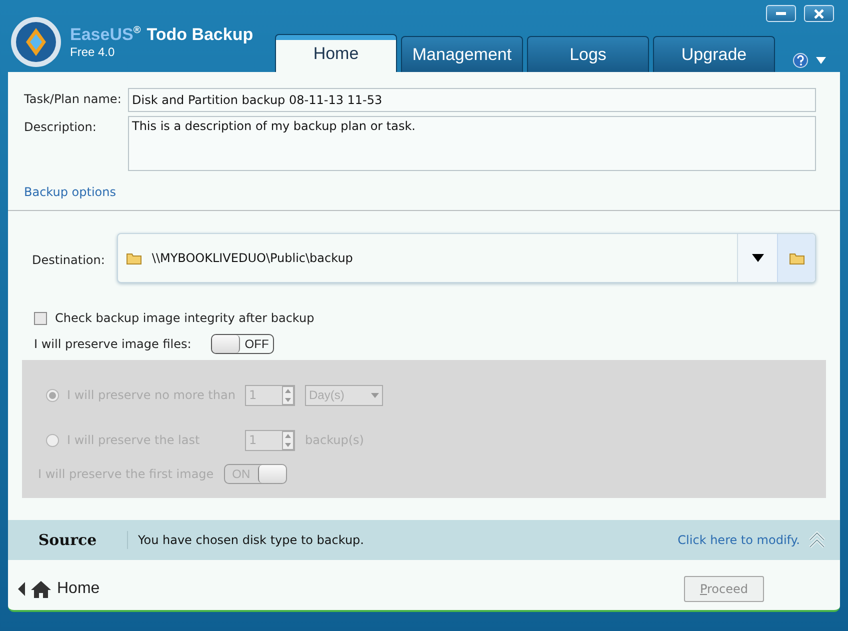 The width and height of the screenshot is (848, 631). What do you see at coordinates (21, 589) in the screenshot?
I see `back-arrow-icon` at bounding box center [21, 589].